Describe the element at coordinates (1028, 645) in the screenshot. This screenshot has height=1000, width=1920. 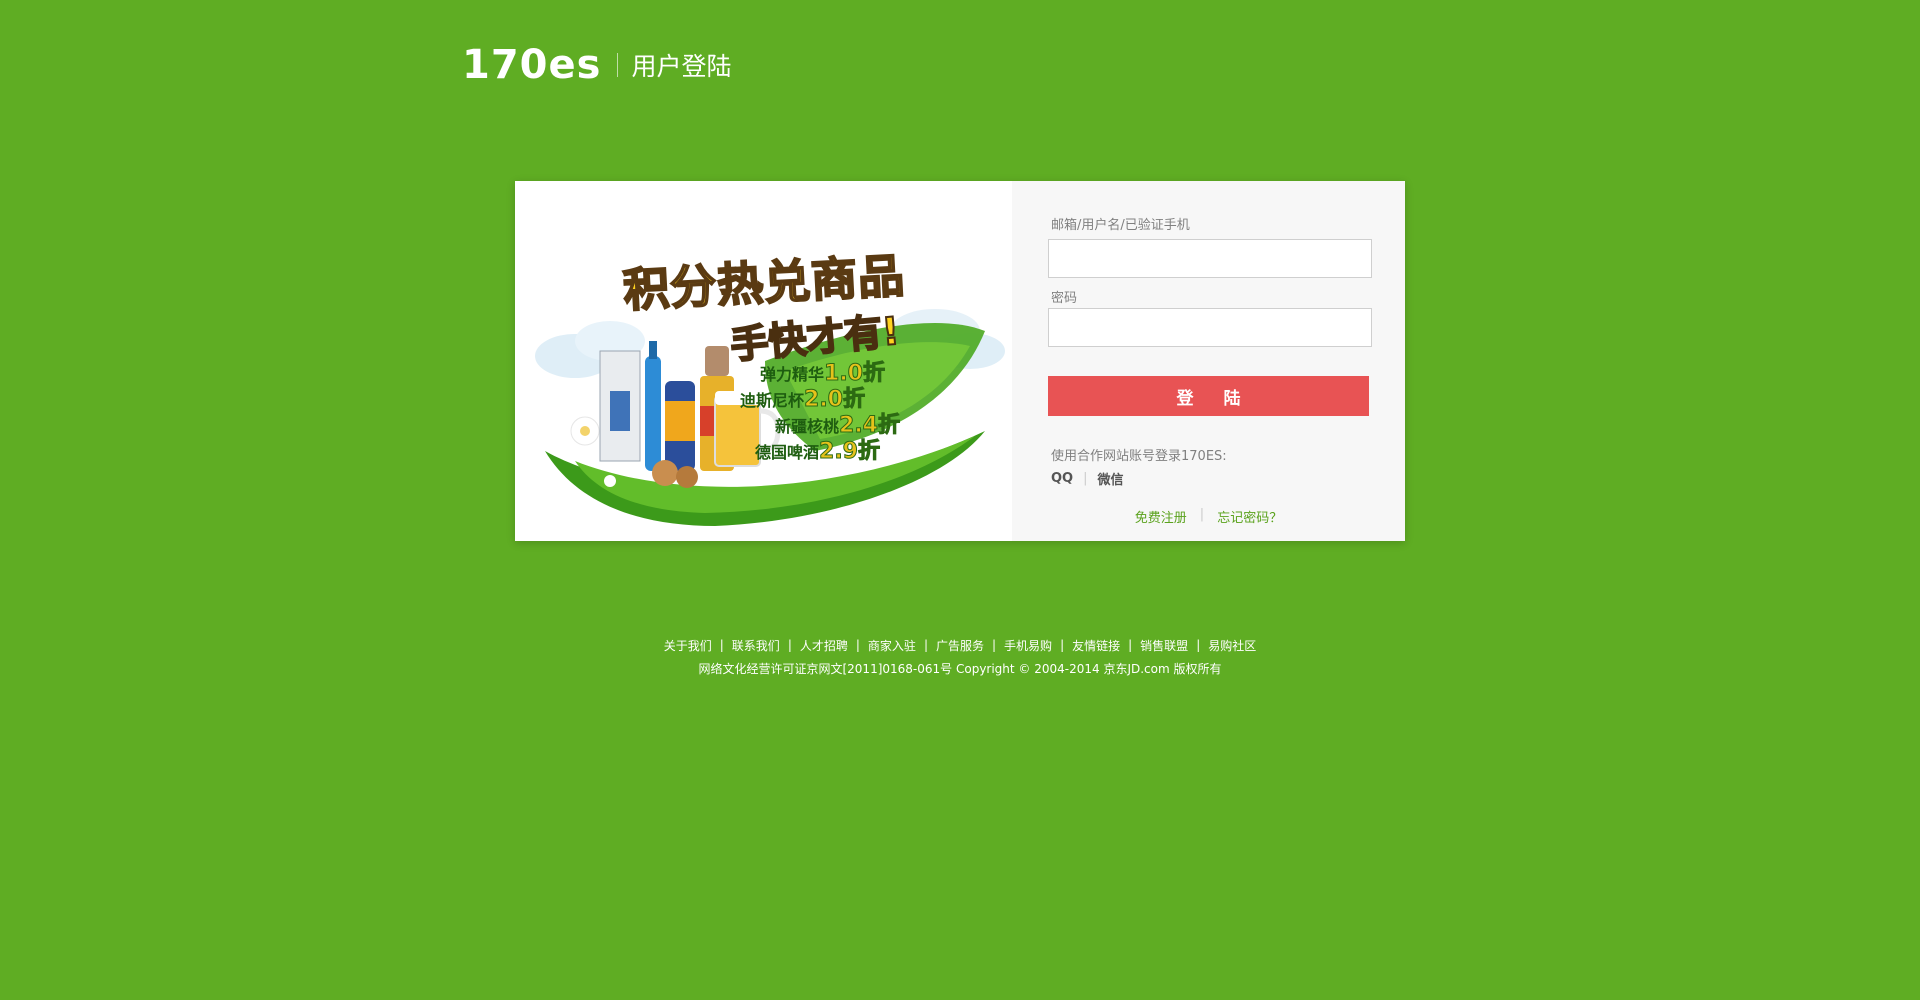
I see `footer-link-mobile: 手机易购` at that location.